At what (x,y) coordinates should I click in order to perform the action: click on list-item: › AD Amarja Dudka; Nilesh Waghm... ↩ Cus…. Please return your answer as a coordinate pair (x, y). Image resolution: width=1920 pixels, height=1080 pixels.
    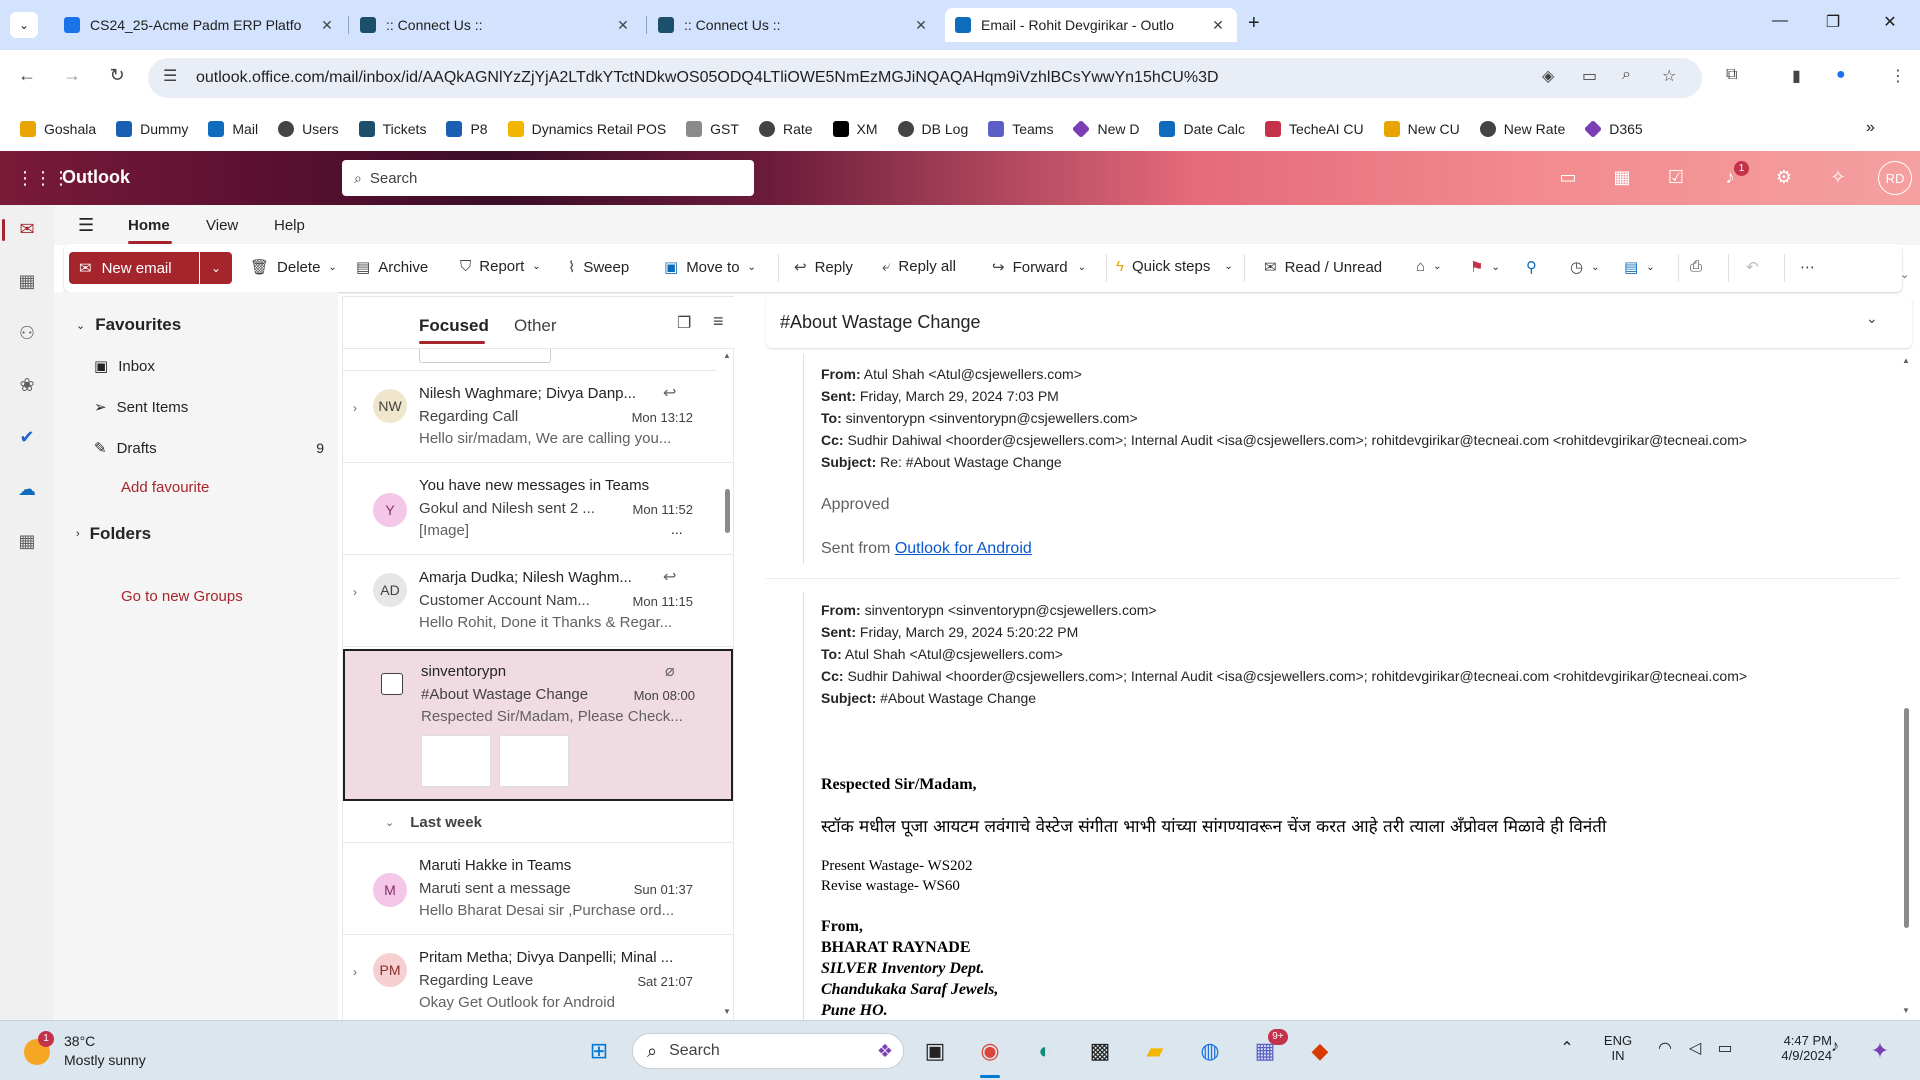
    Looking at the image, I should click on (538, 601).